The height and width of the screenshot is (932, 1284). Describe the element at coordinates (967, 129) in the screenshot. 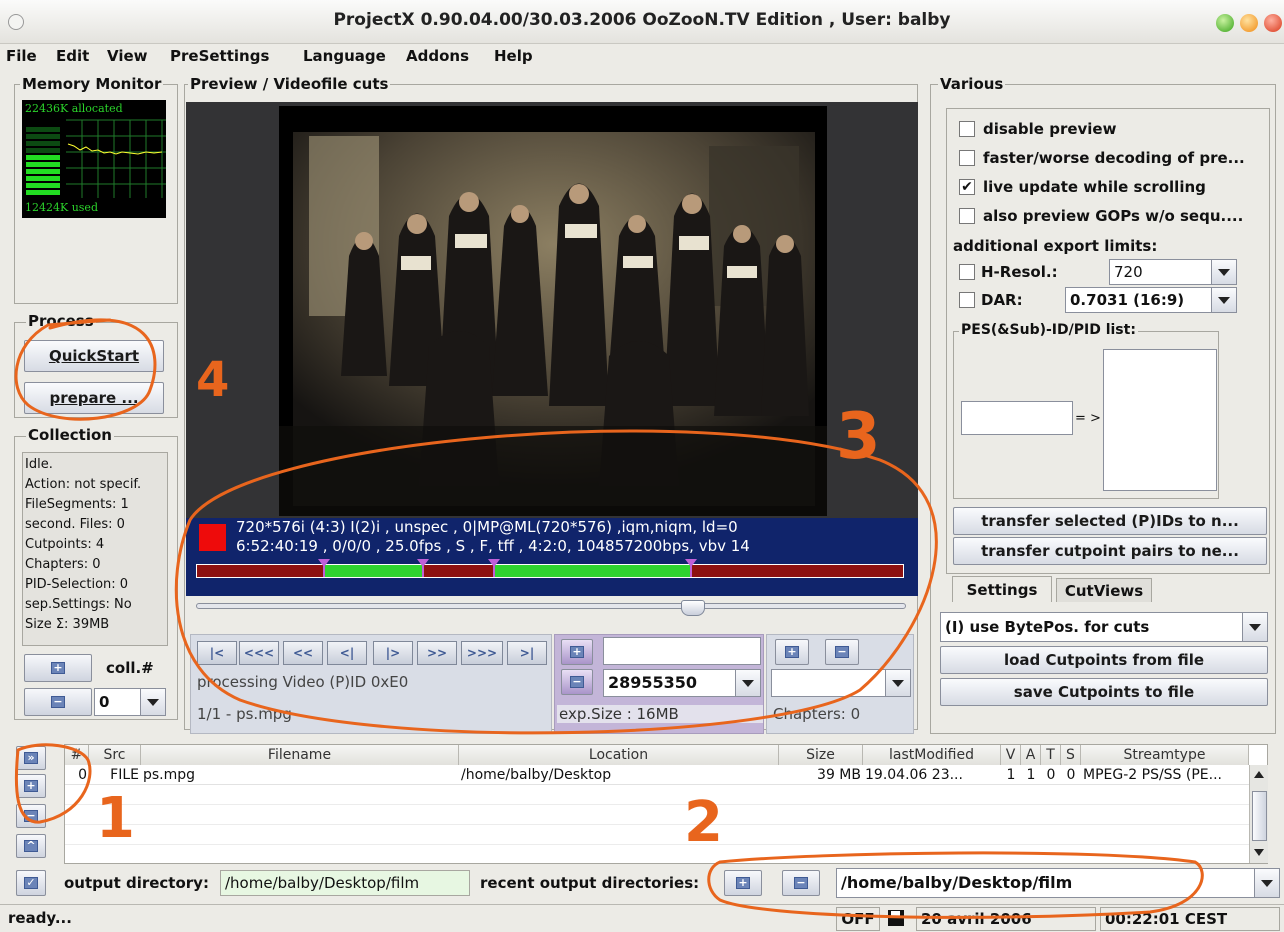

I see `disable-preview-checkbox` at that location.